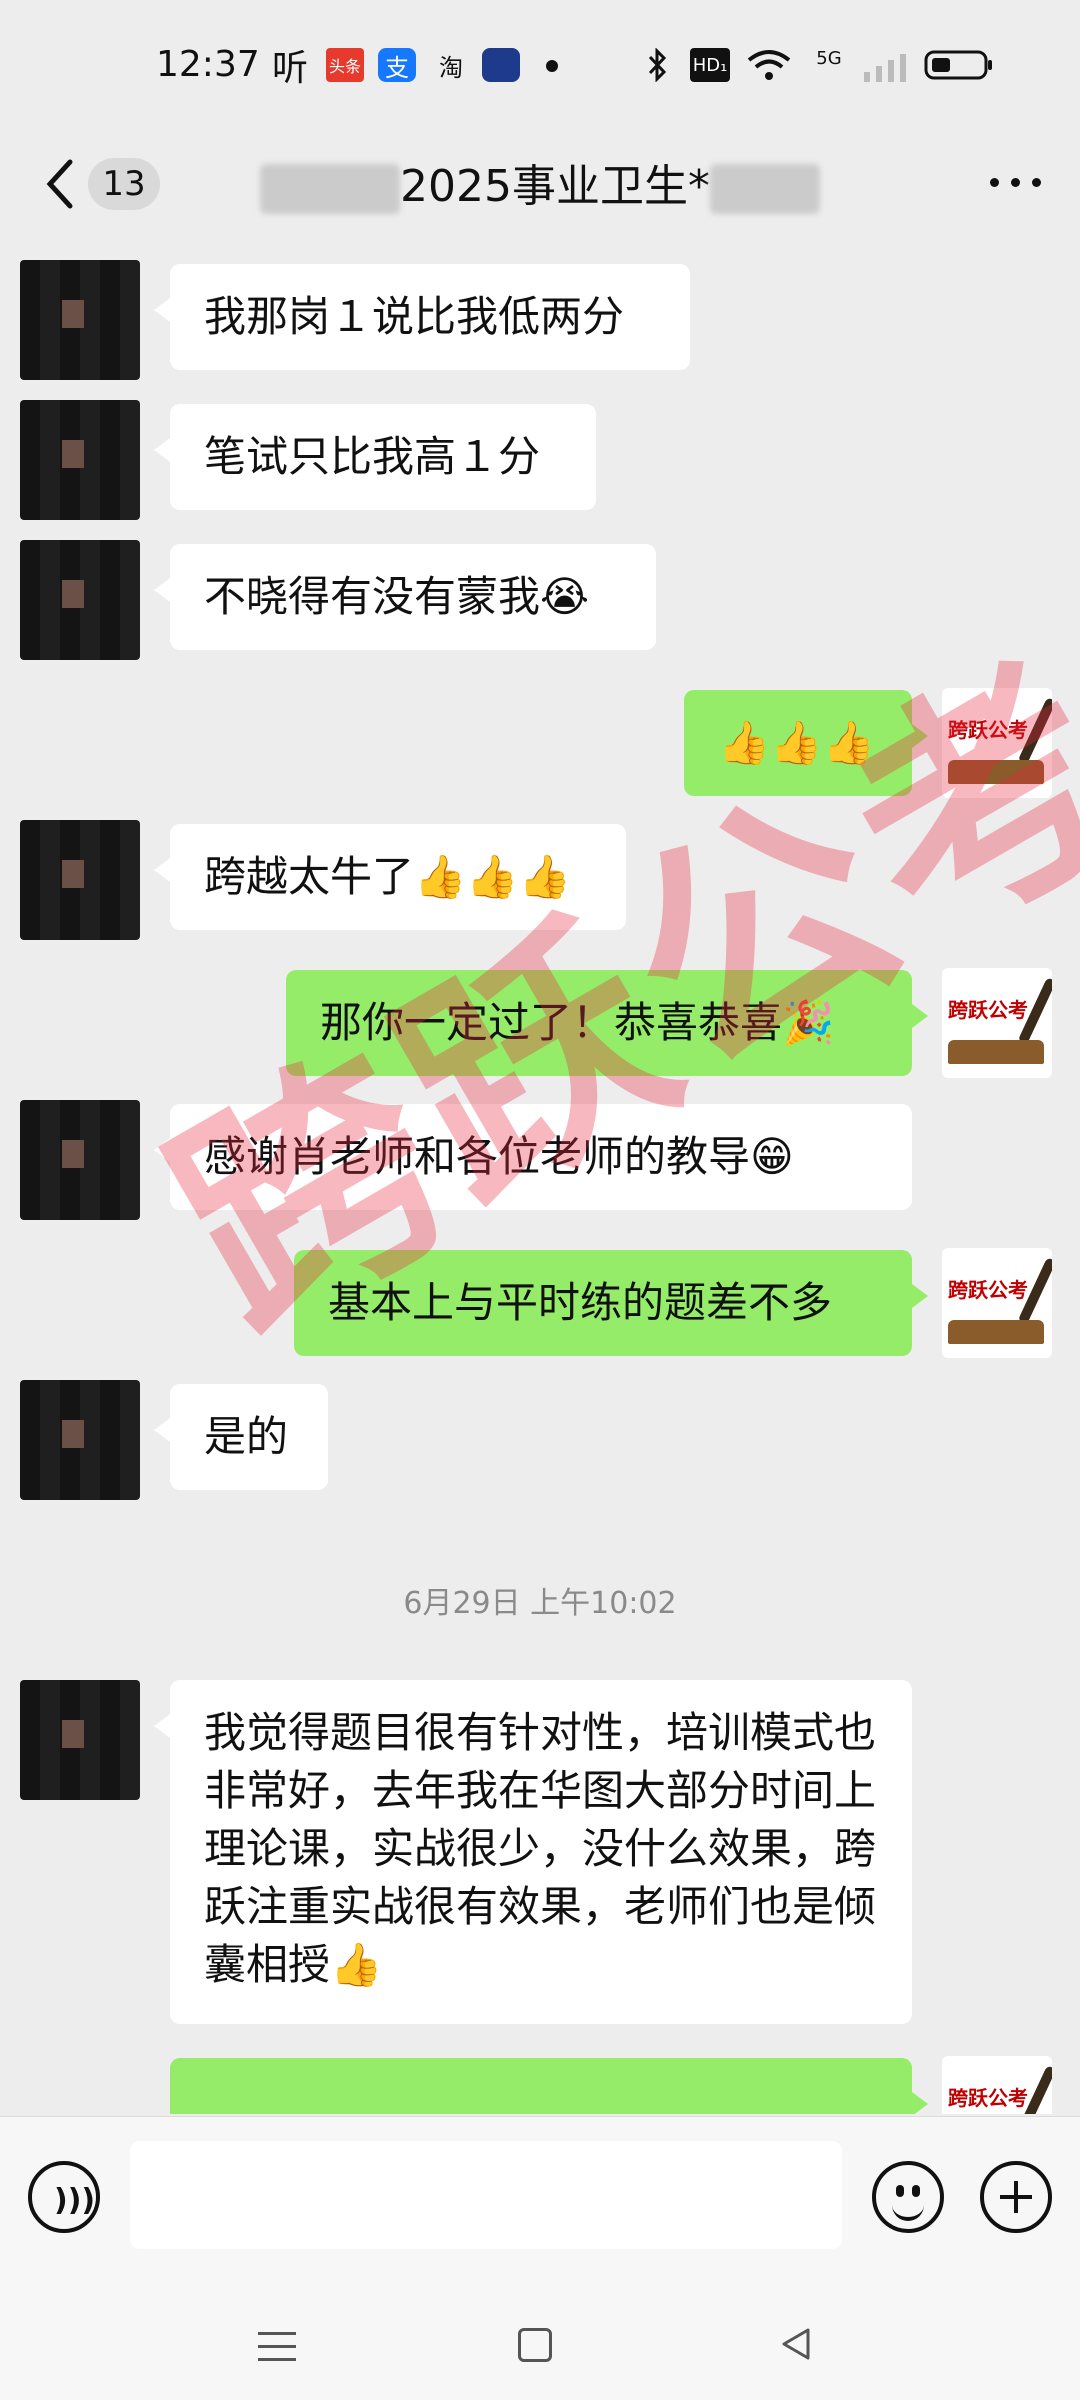 This screenshot has width=1080, height=2400. I want to click on recent-apps-icon, so click(277, 2347).